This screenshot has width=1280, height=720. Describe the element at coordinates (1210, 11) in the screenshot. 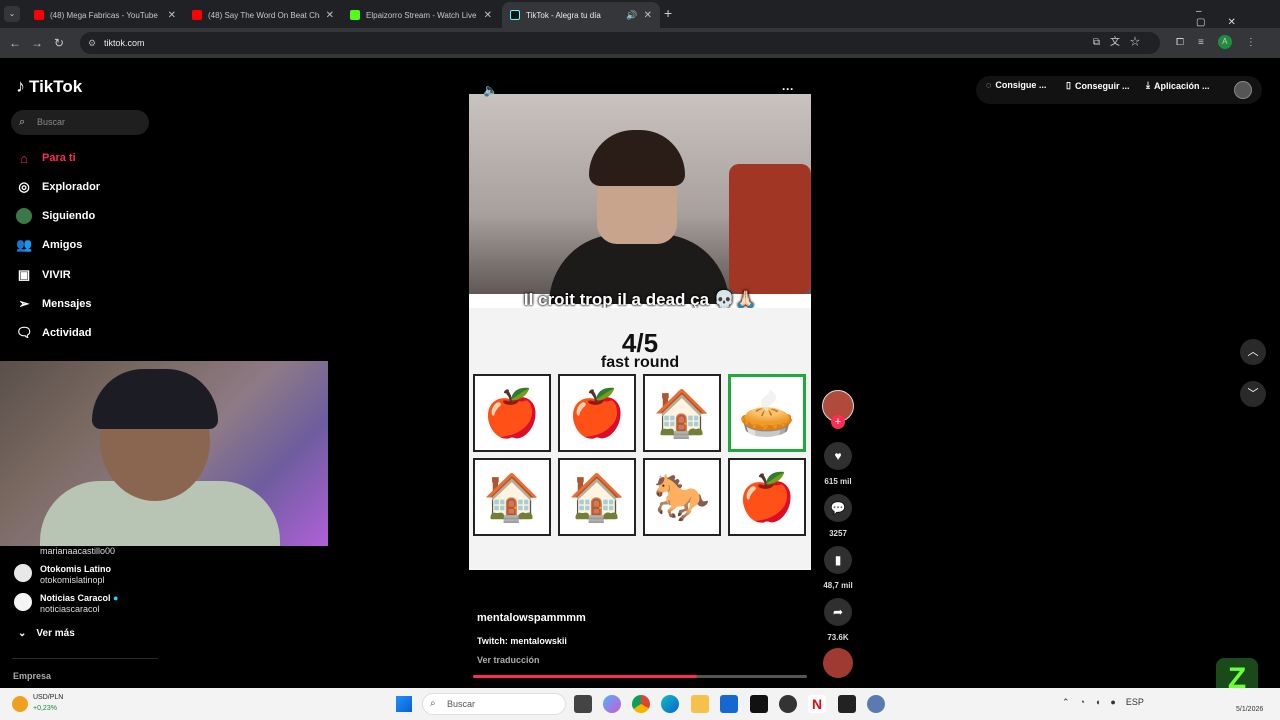

I see `minimize-icon: –` at that location.